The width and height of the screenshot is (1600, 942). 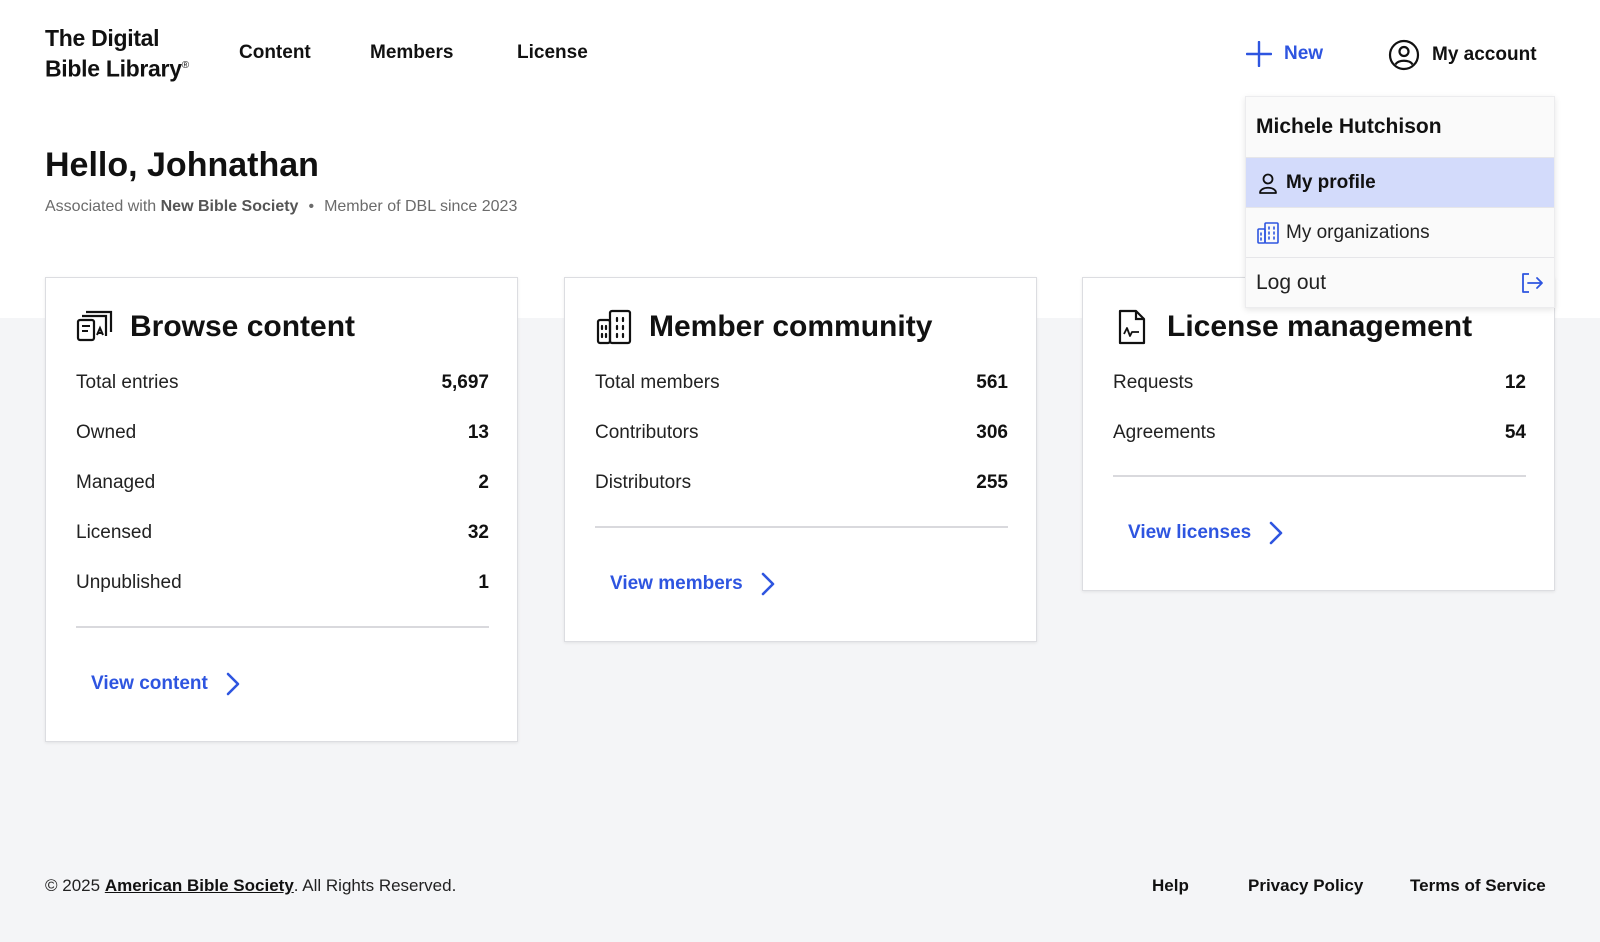 What do you see at coordinates (116, 482) in the screenshot?
I see `stat-label: Managed` at bounding box center [116, 482].